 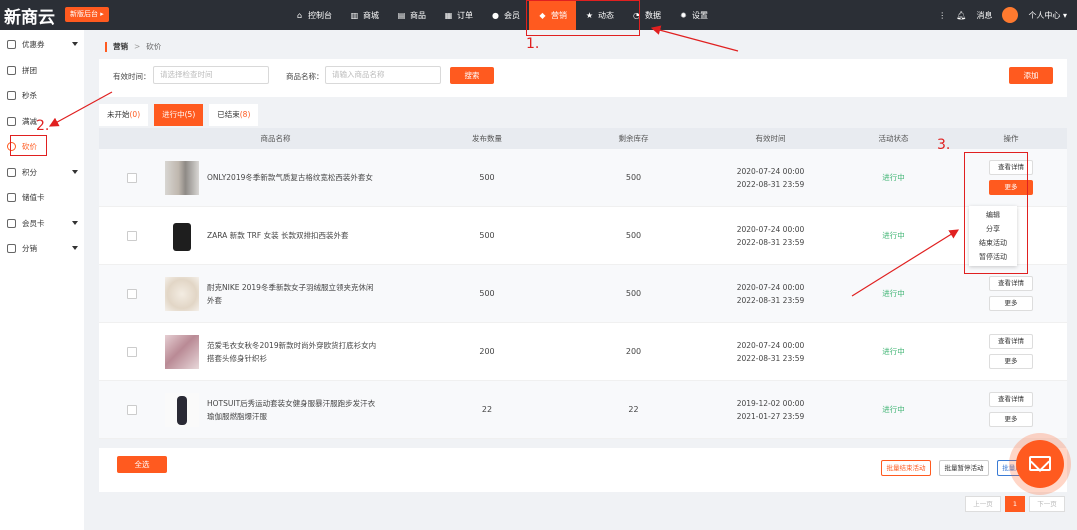 I want to click on user-center-label: 个人中心, so click(x=1044, y=15).